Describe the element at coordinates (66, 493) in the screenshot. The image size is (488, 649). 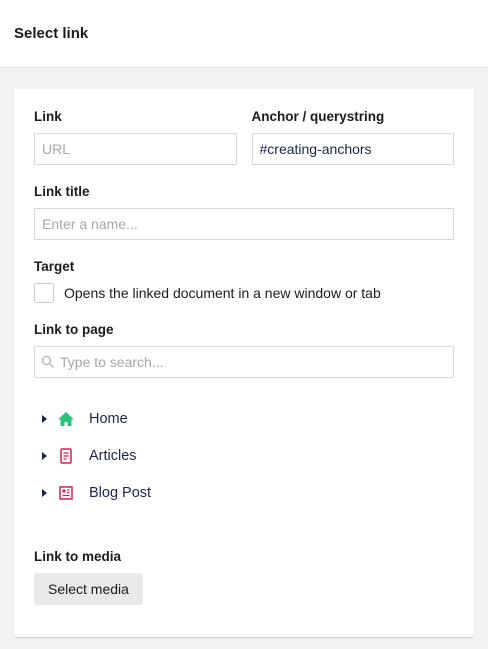
I see `newspaper-icon` at that location.